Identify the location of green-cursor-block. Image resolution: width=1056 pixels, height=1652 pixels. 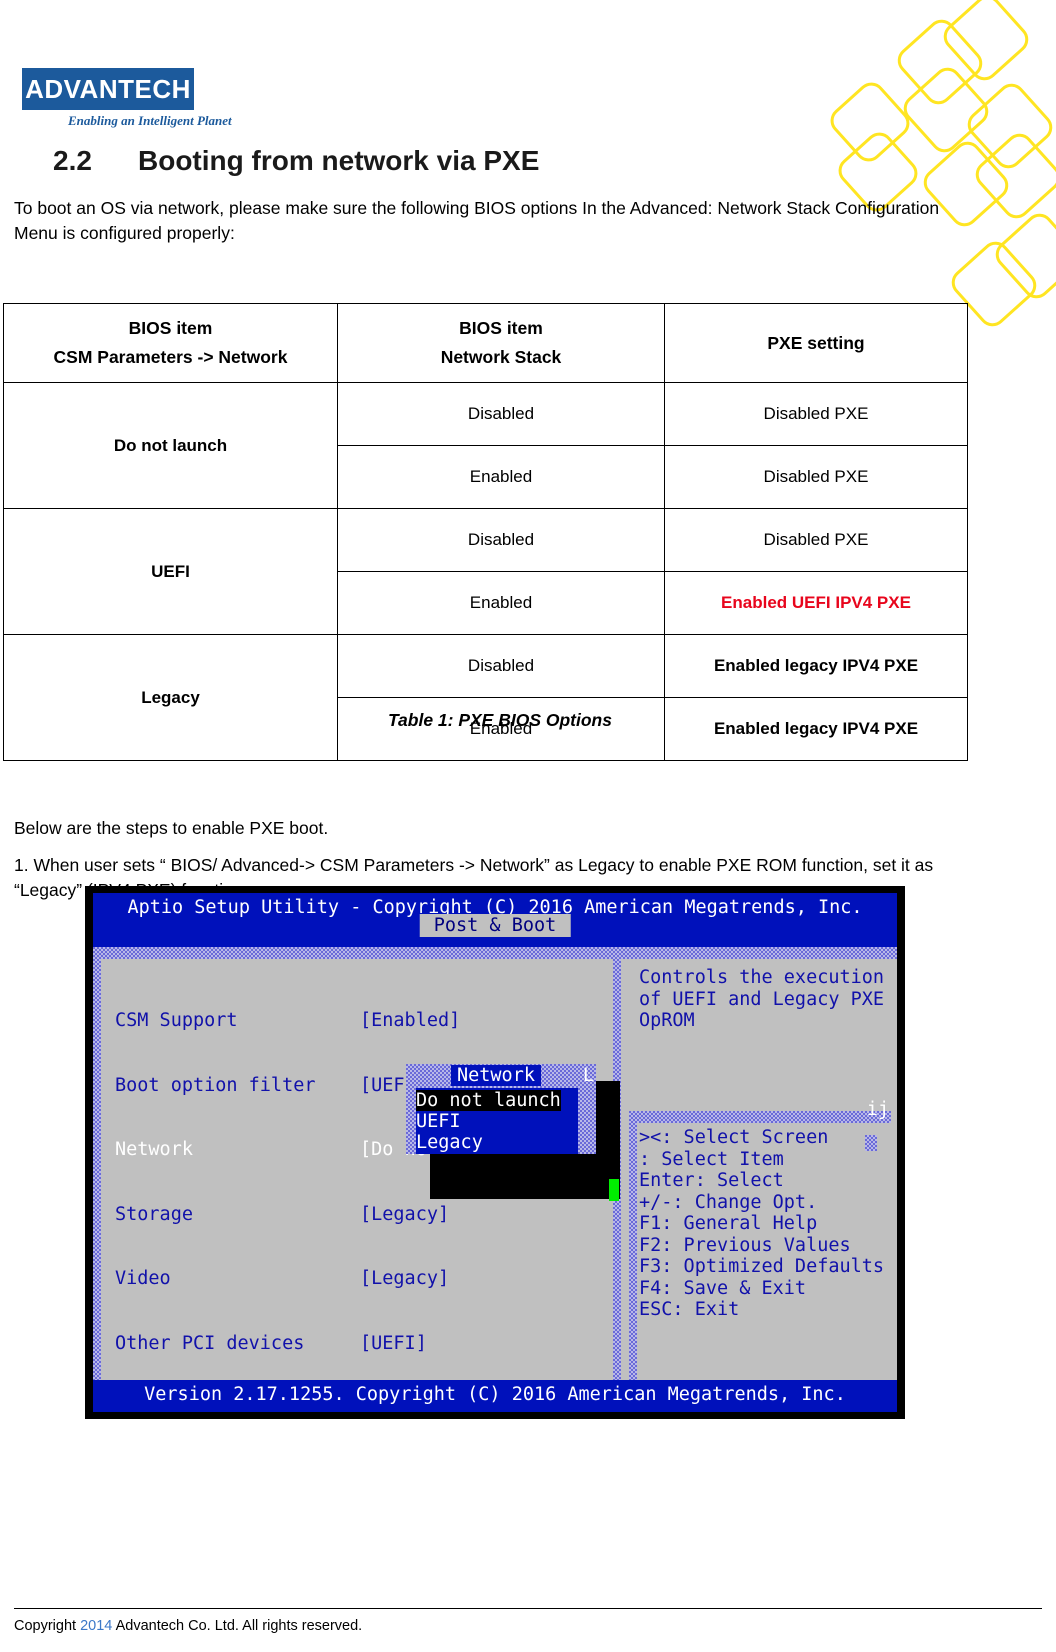
(614, 1190).